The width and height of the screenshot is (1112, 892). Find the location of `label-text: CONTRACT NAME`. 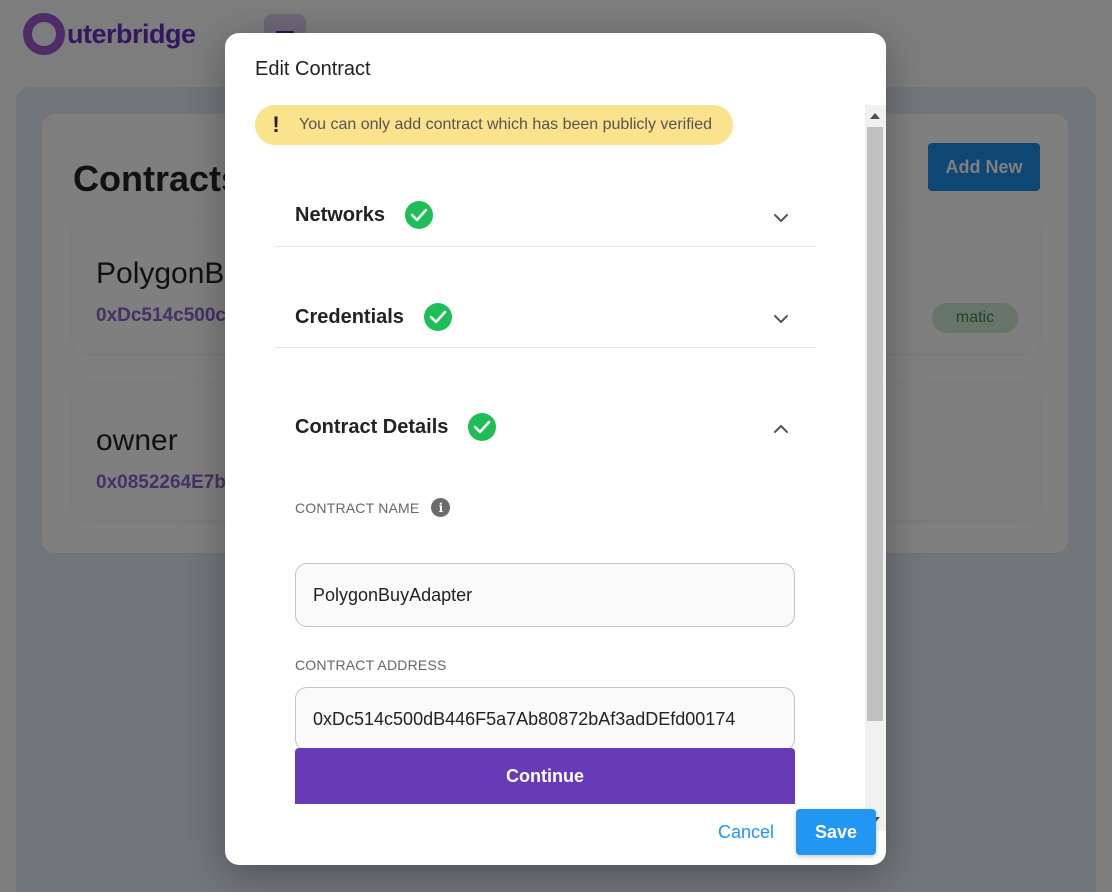

label-text: CONTRACT NAME is located at coordinates (357, 507).